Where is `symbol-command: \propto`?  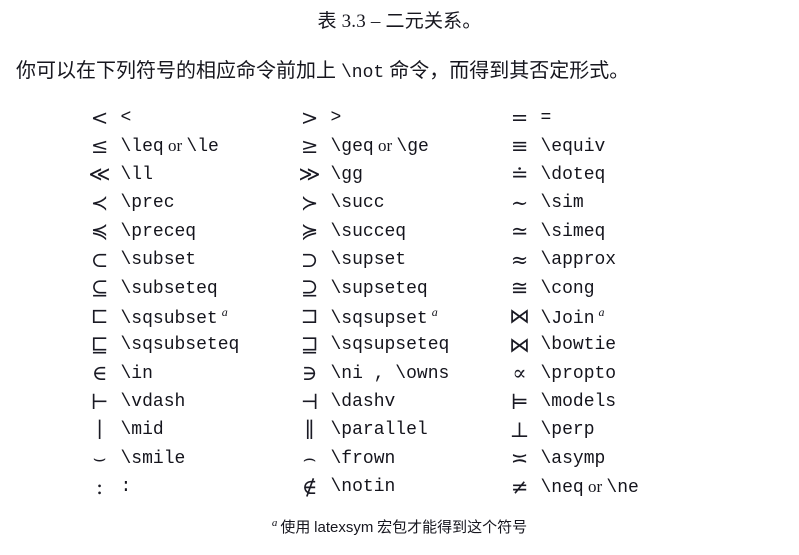
symbol-command: \propto is located at coordinates (631, 374).